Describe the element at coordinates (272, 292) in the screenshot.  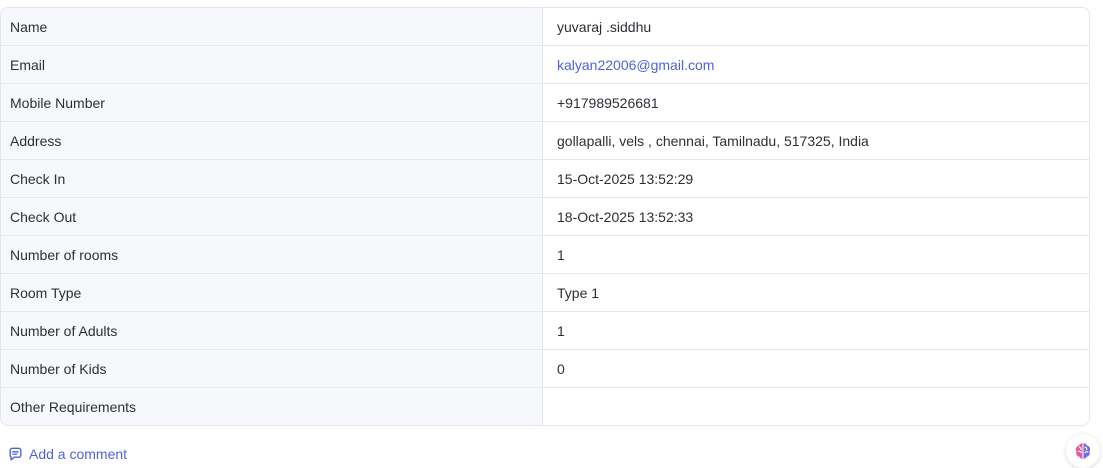
I see `detail-label-room-type: Room Type` at that location.